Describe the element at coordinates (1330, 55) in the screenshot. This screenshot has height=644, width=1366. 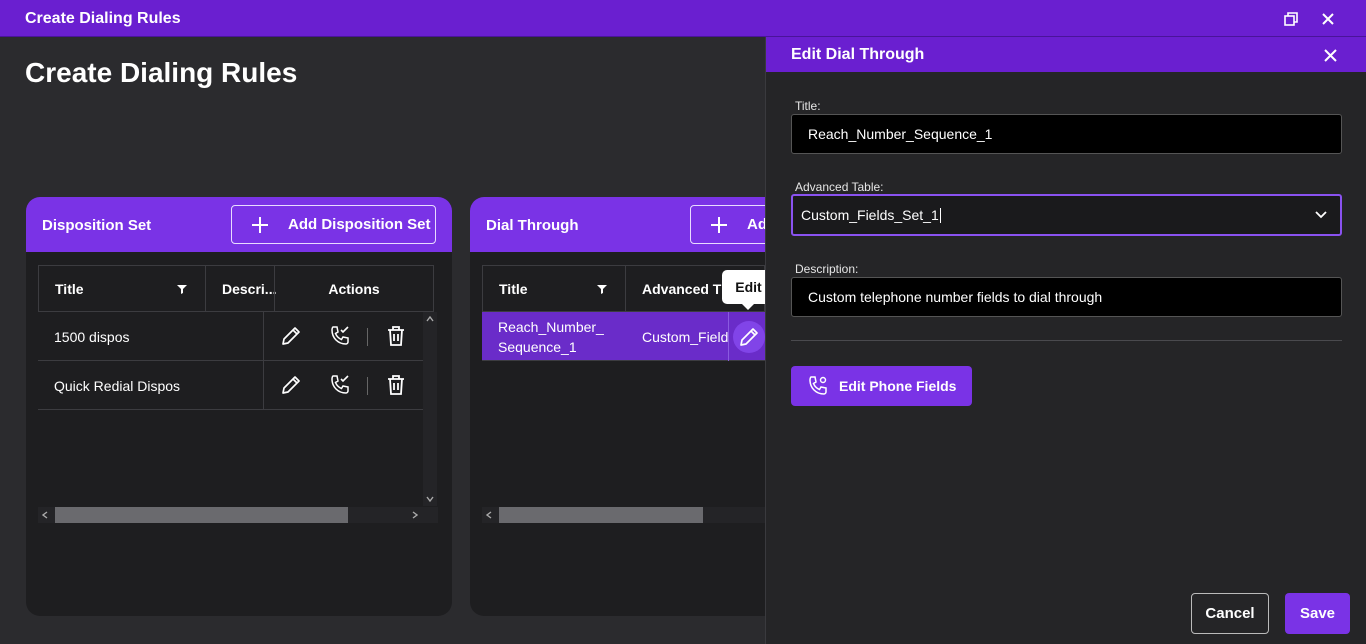
I see `close-drawer-icon` at that location.